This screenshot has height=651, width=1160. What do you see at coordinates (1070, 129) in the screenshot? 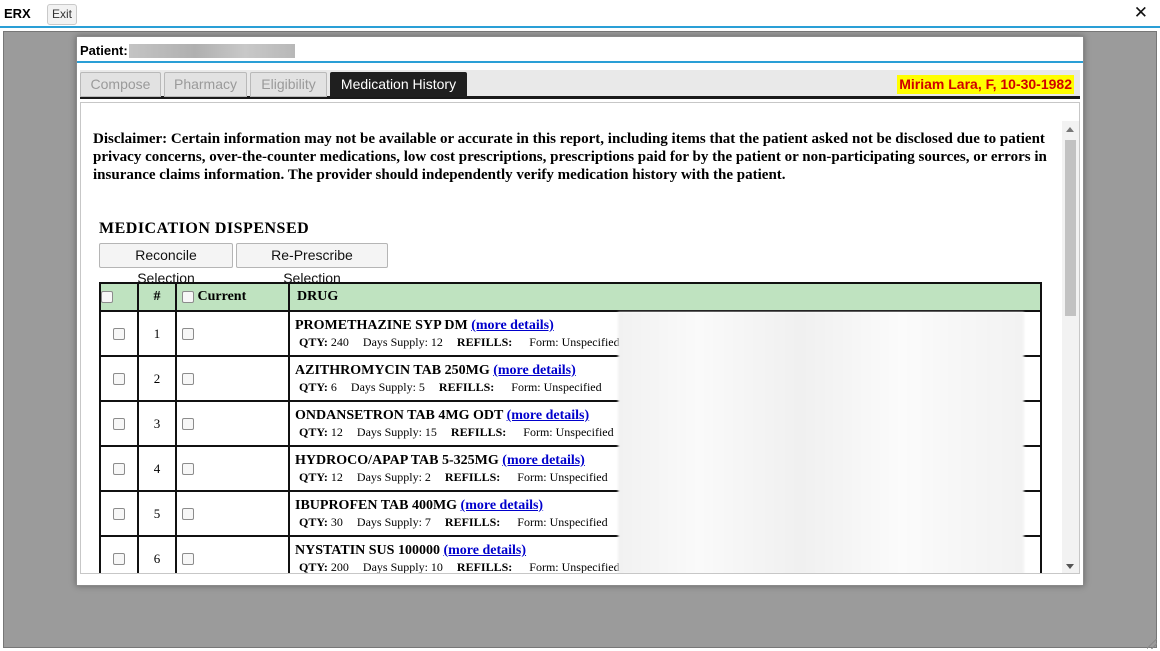
I see `scroll-up-icon` at bounding box center [1070, 129].